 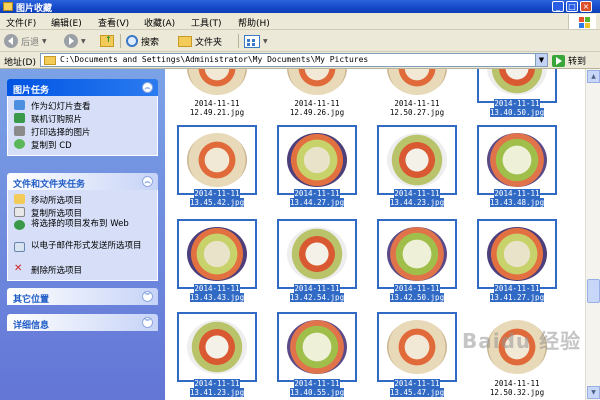 I want to click on file-caption: 2014-11-11 13.45.42.jpg, so click(x=217, y=198).